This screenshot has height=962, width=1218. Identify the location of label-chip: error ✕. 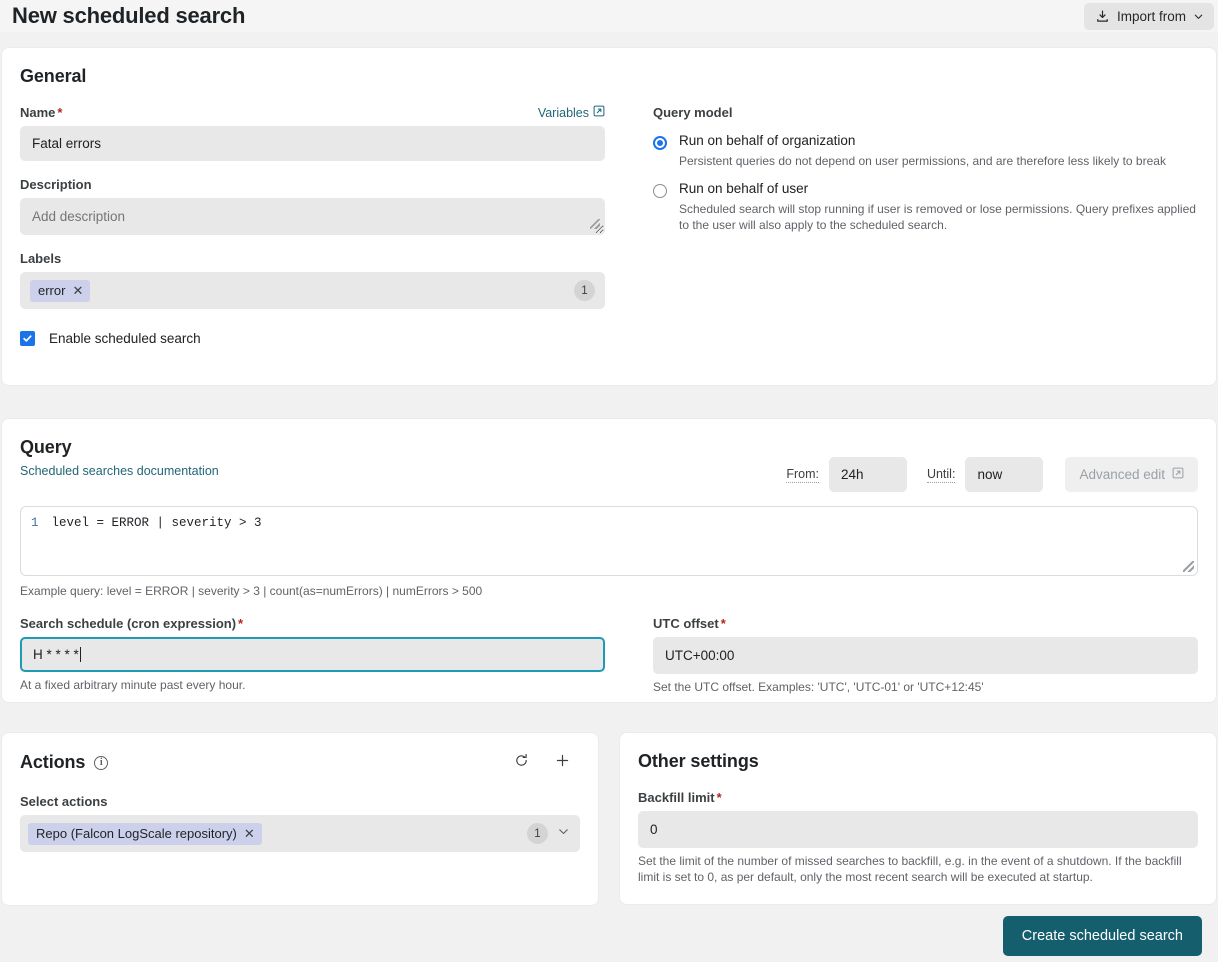
(60, 290).